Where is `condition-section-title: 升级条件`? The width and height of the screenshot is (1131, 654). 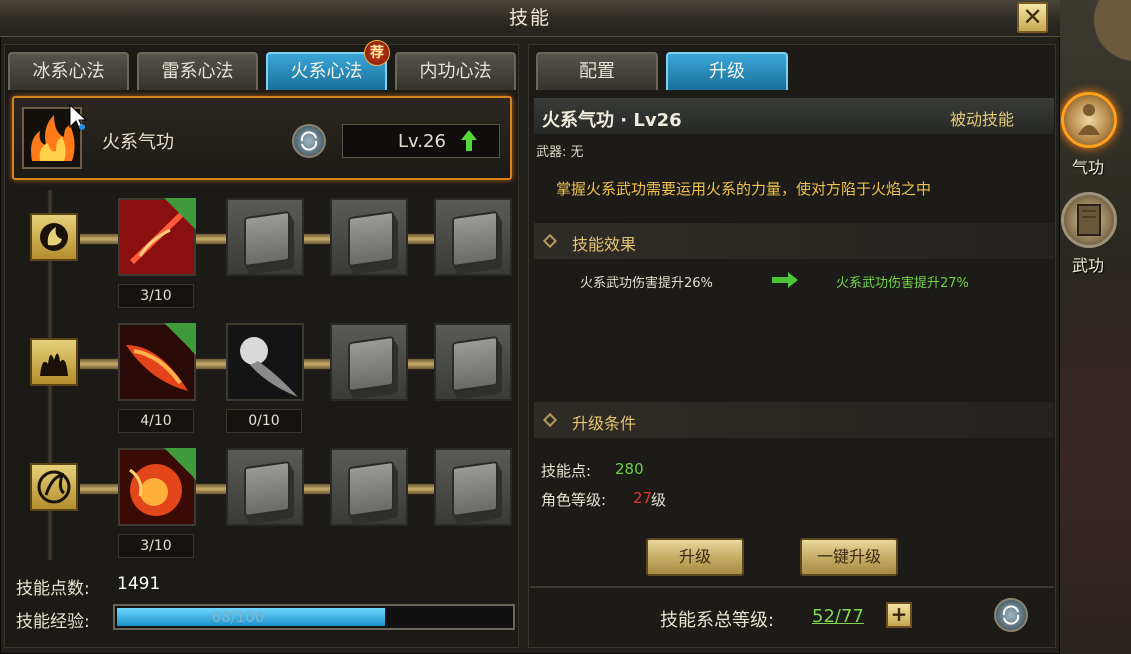 condition-section-title: 升级条件 is located at coordinates (604, 423).